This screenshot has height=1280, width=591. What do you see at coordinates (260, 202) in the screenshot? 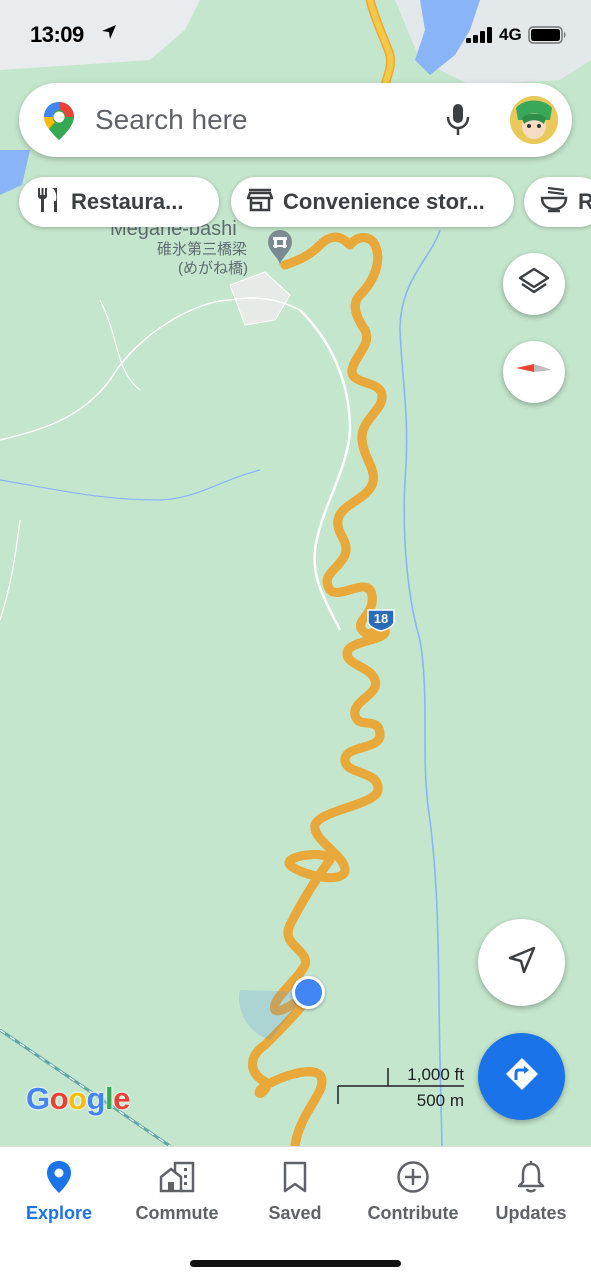
I see `store-icon` at bounding box center [260, 202].